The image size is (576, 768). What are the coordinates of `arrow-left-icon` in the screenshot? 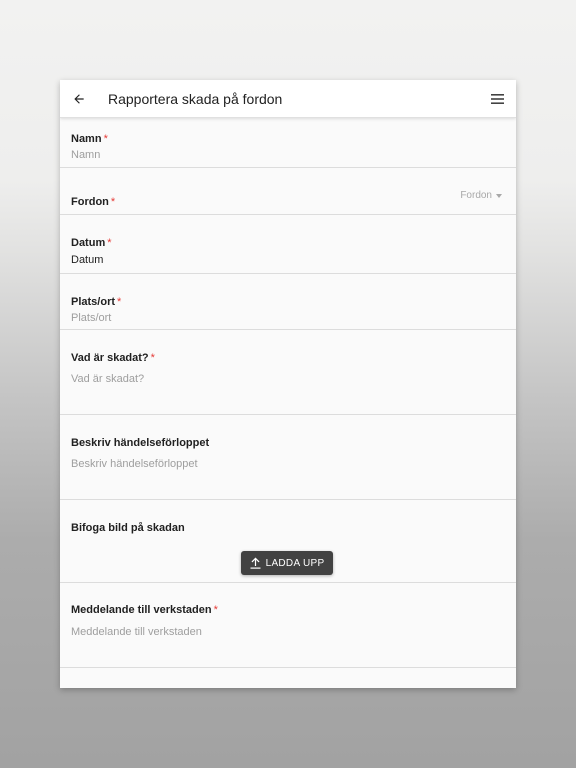 It's located at (79, 98).